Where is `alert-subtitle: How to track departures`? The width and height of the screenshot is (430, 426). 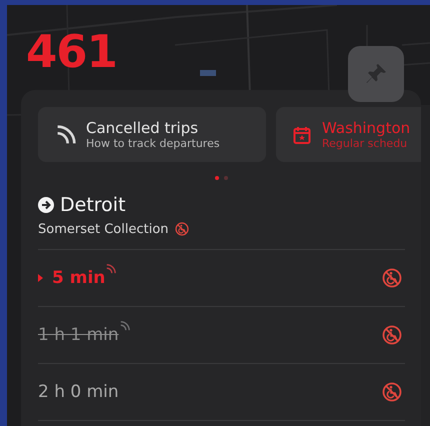
alert-subtitle: How to track departures is located at coordinates (153, 143).